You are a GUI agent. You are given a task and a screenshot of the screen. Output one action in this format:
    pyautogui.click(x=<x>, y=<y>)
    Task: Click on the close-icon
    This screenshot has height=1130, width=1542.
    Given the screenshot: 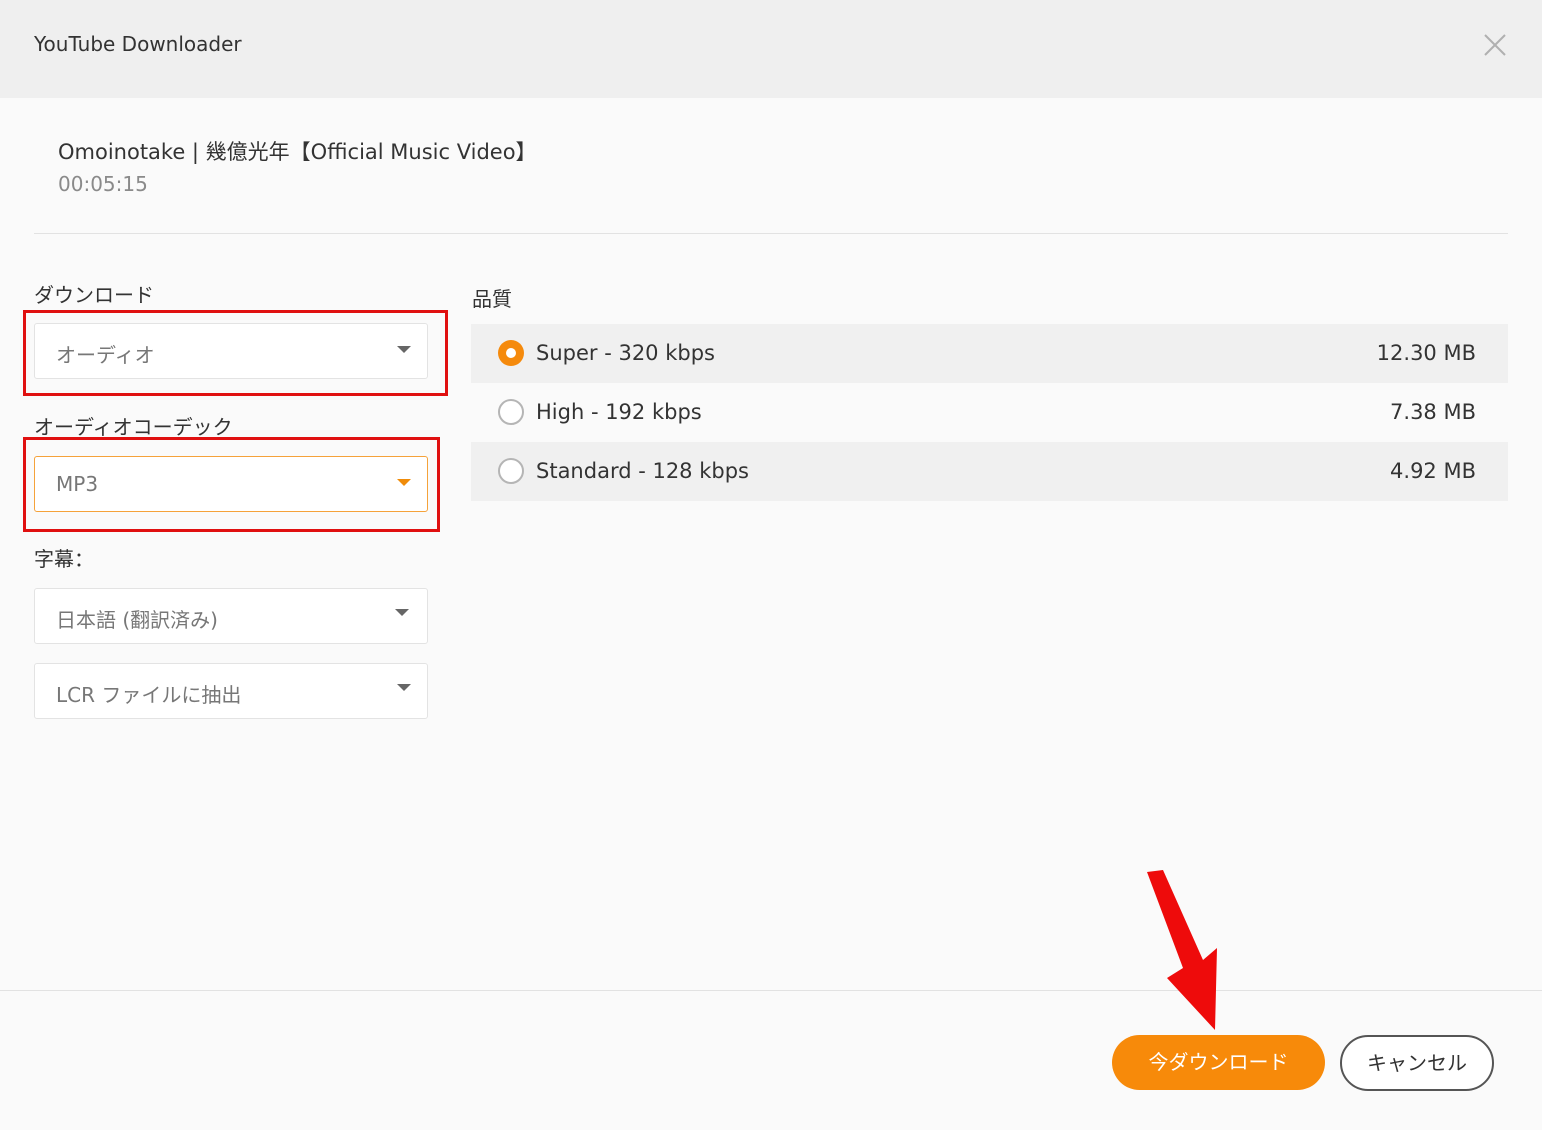 What is the action you would take?
    pyautogui.click(x=1495, y=45)
    